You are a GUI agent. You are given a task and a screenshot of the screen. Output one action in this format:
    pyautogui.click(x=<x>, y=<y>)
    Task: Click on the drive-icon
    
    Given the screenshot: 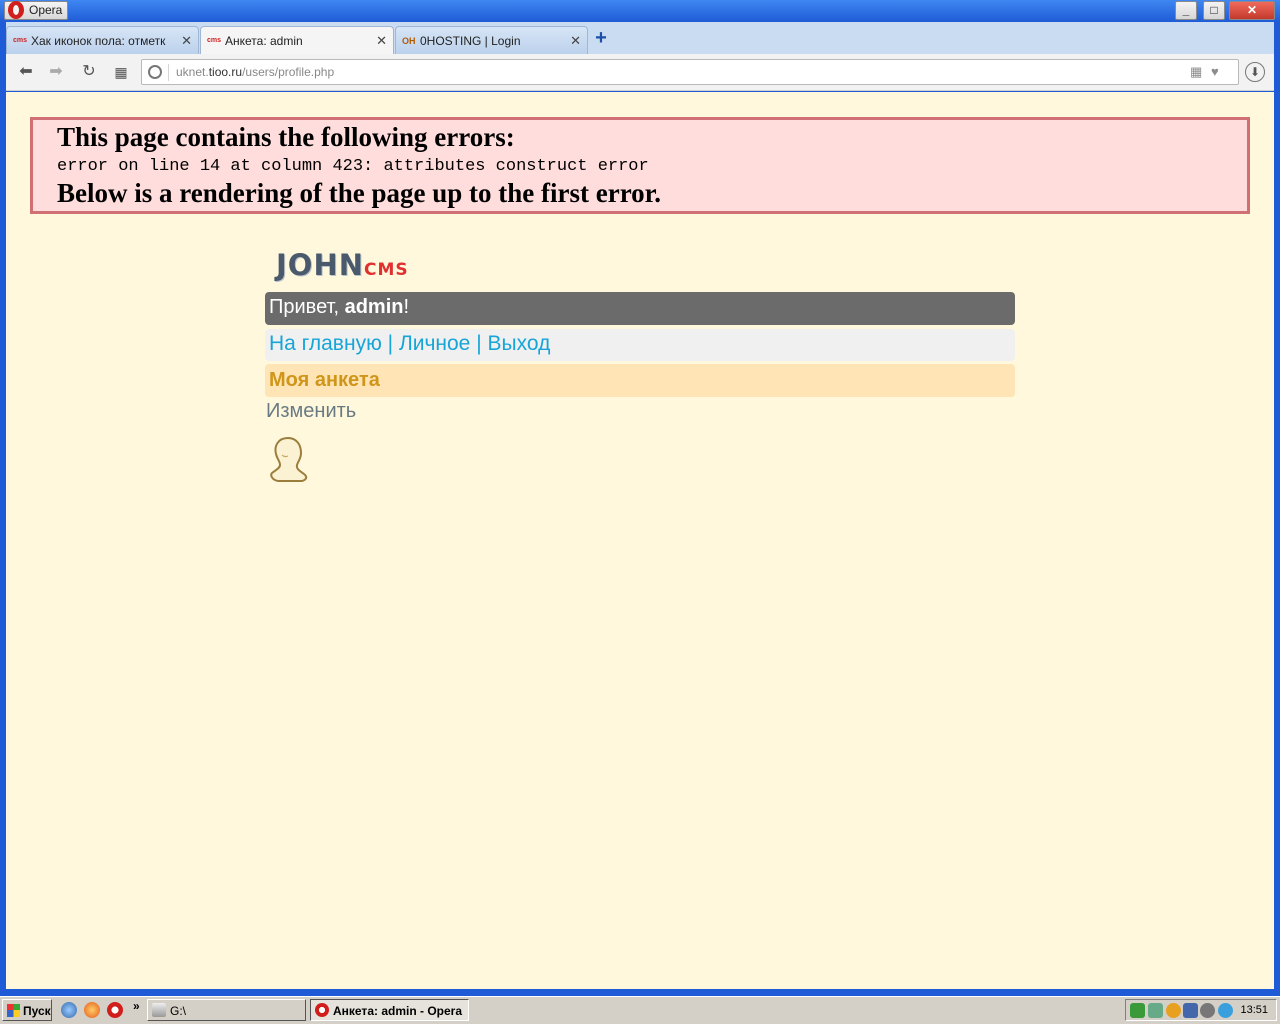 What is the action you would take?
    pyautogui.click(x=159, y=1010)
    